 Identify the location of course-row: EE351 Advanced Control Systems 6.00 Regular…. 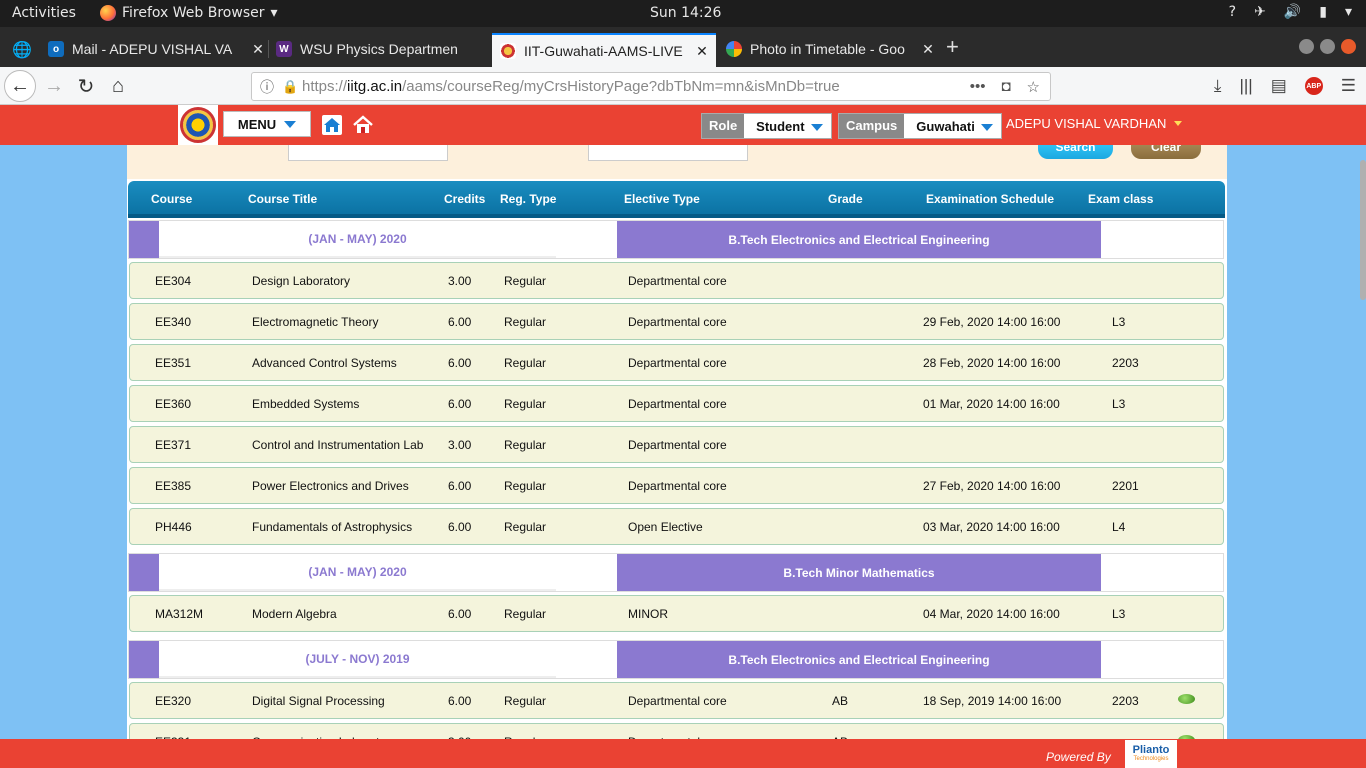
(676, 362).